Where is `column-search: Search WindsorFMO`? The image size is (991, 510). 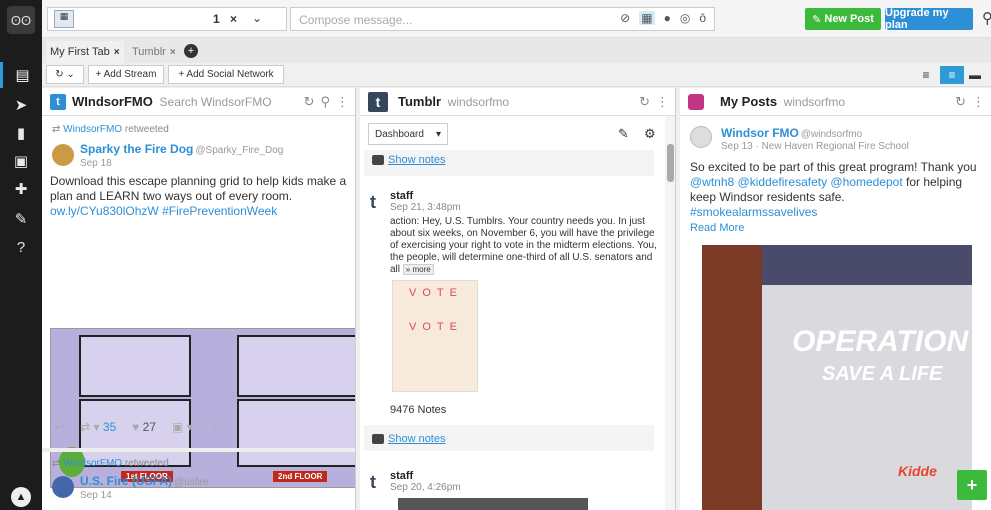 column-search: Search WindsorFMO is located at coordinates (216, 102).